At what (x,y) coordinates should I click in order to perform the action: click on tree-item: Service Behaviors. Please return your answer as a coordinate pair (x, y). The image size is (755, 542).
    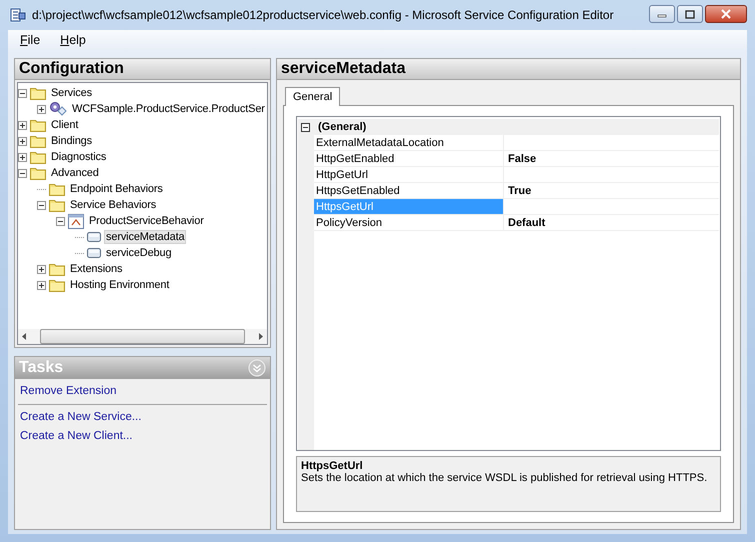
    Looking at the image, I should click on (113, 205).